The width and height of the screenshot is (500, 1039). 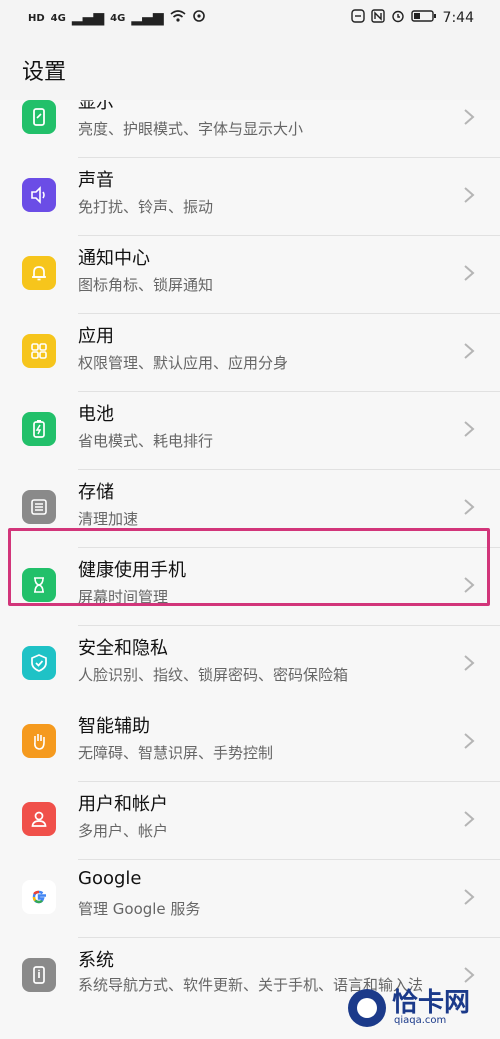 What do you see at coordinates (96, 492) in the screenshot?
I see `settings-item-title: 存储` at bounding box center [96, 492].